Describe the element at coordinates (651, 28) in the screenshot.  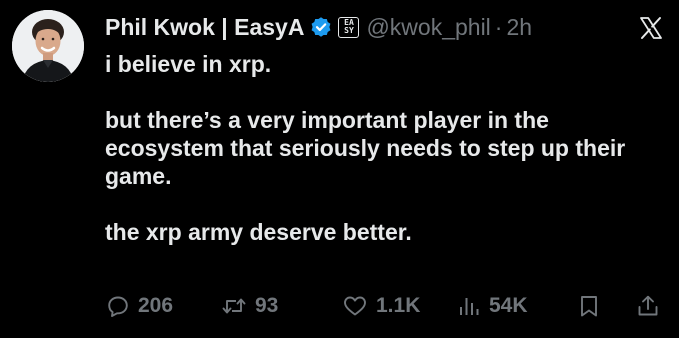
I see `x-logo-icon` at that location.